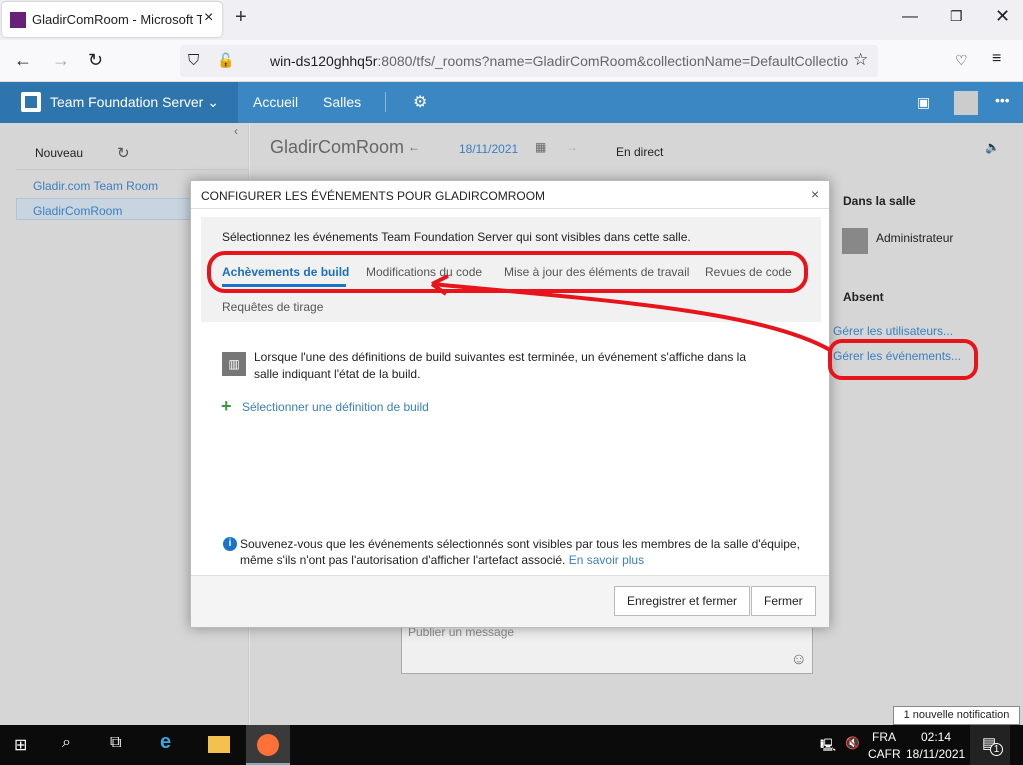 Image resolution: width=1023 pixels, height=765 pixels. What do you see at coordinates (165, 742) in the screenshot?
I see `ie-icon: e` at bounding box center [165, 742].